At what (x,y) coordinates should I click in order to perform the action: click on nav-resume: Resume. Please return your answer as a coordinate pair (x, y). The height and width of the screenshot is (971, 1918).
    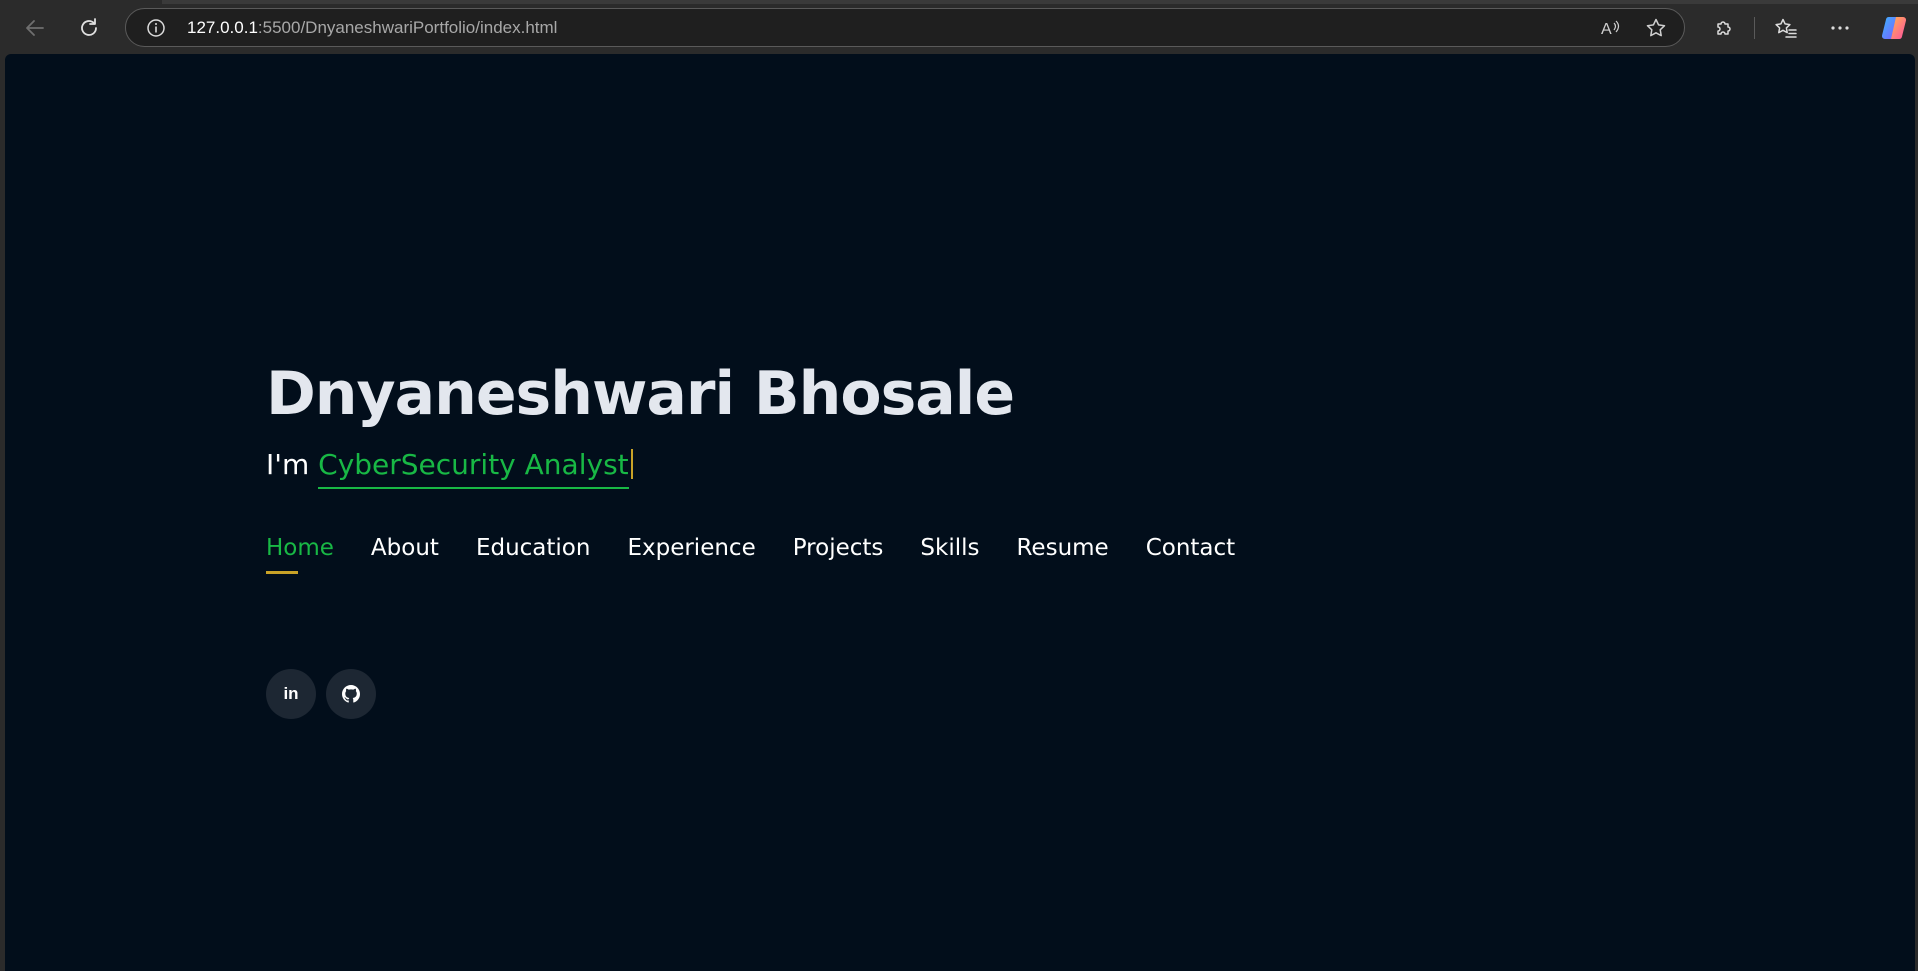
    Looking at the image, I should click on (1062, 555).